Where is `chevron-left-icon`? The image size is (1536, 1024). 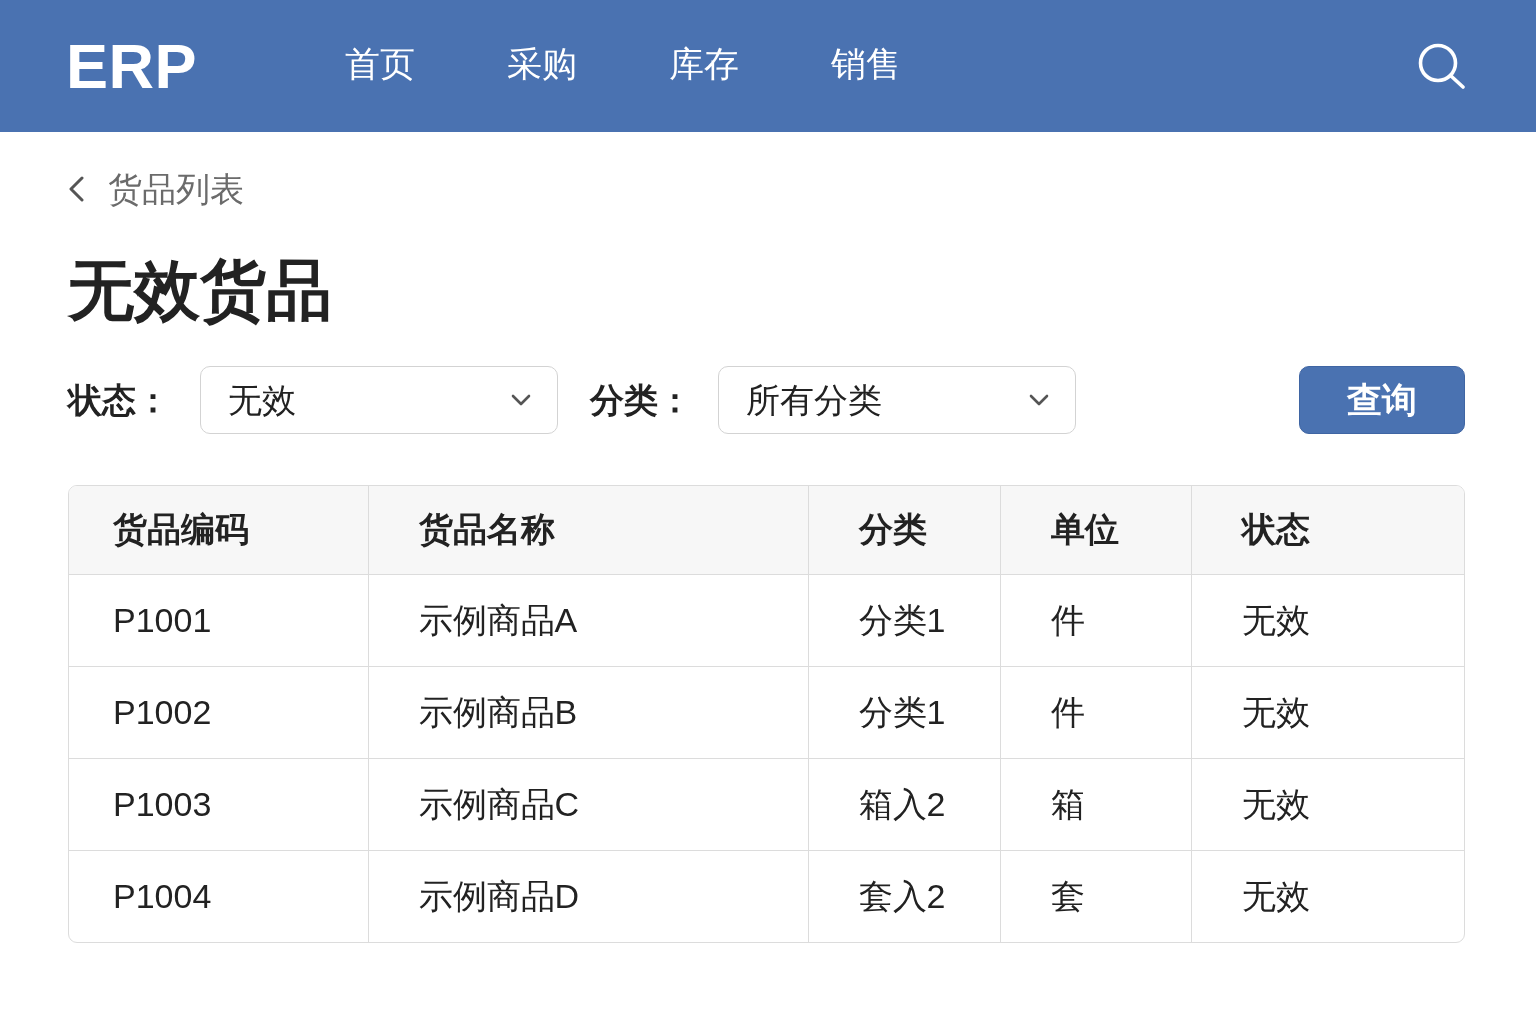 chevron-left-icon is located at coordinates (76, 189).